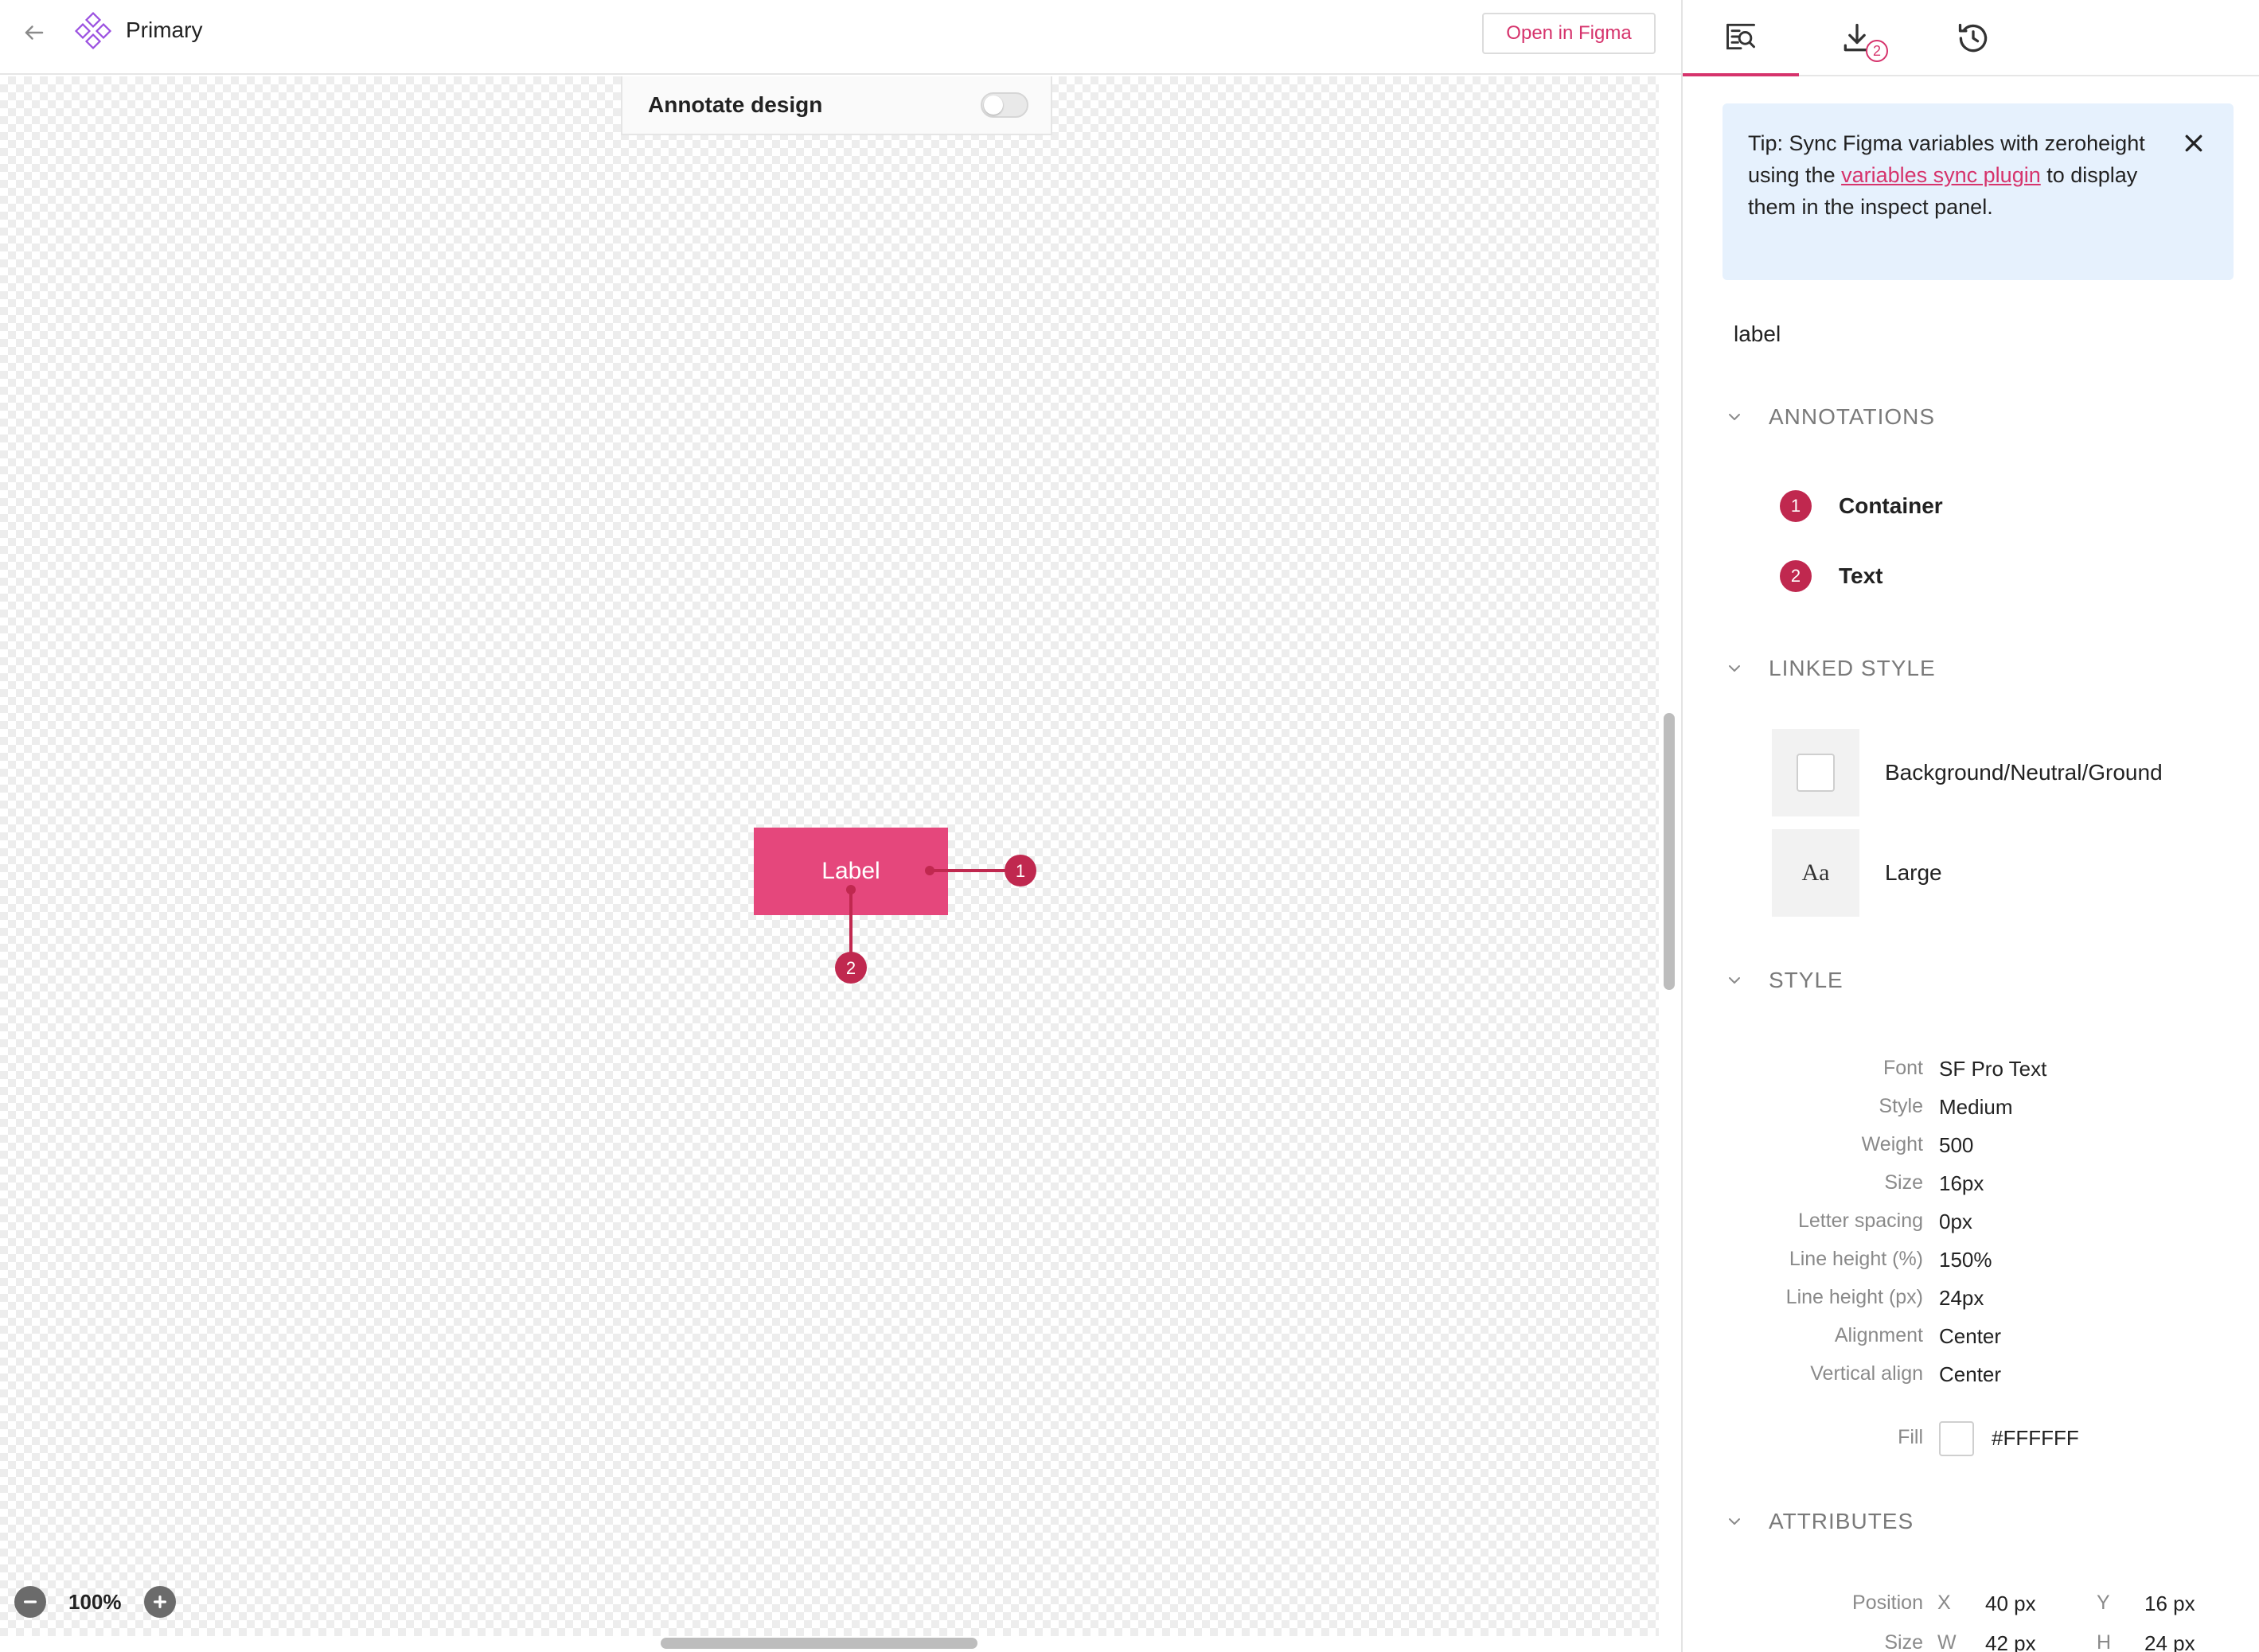  I want to click on attr-h-label: H, so click(2104, 1641).